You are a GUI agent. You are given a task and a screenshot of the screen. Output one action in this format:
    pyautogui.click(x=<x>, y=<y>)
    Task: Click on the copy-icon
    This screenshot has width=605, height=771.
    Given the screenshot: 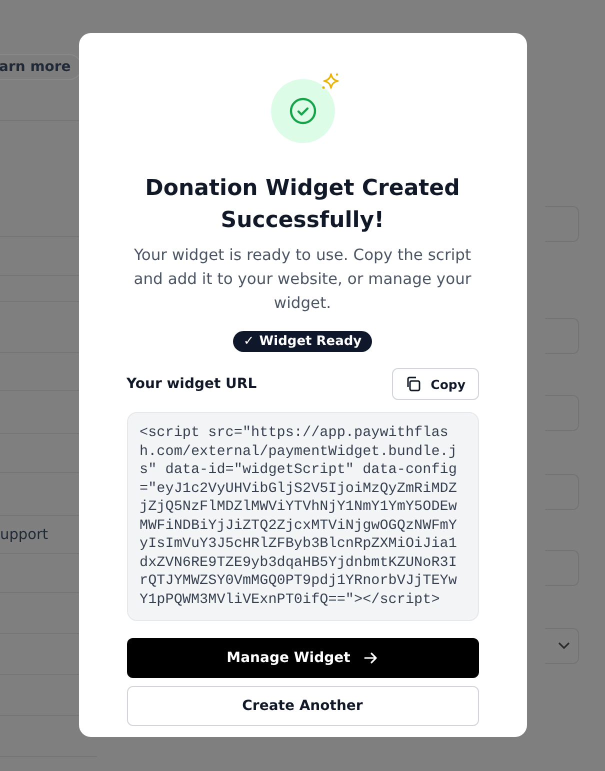 What is the action you would take?
    pyautogui.click(x=412, y=384)
    